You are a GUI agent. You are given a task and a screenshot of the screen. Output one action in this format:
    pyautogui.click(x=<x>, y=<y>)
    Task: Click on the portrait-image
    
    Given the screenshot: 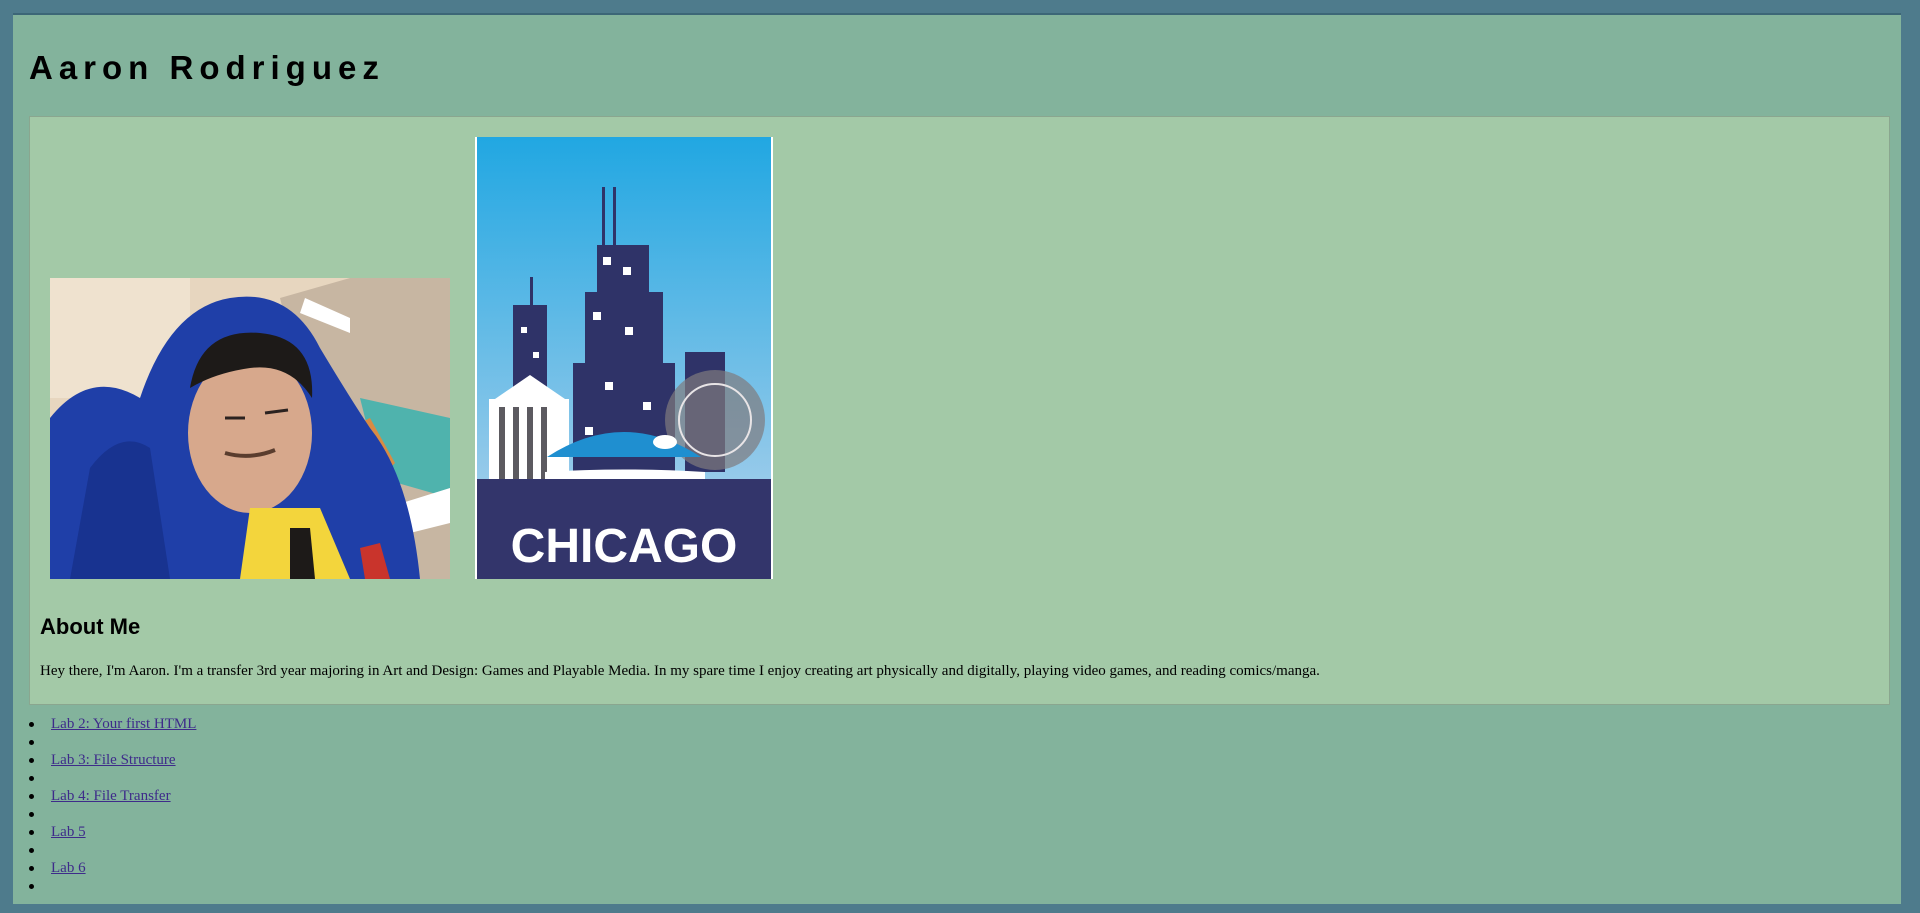 What is the action you would take?
    pyautogui.click(x=250, y=428)
    